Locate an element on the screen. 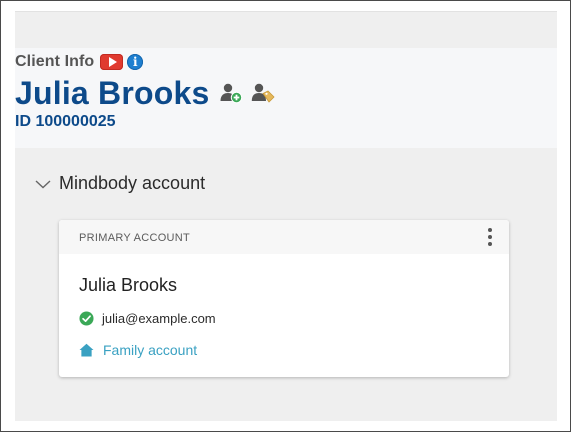  card-header-label: PRIMARY ACCOUNT is located at coordinates (135, 238).